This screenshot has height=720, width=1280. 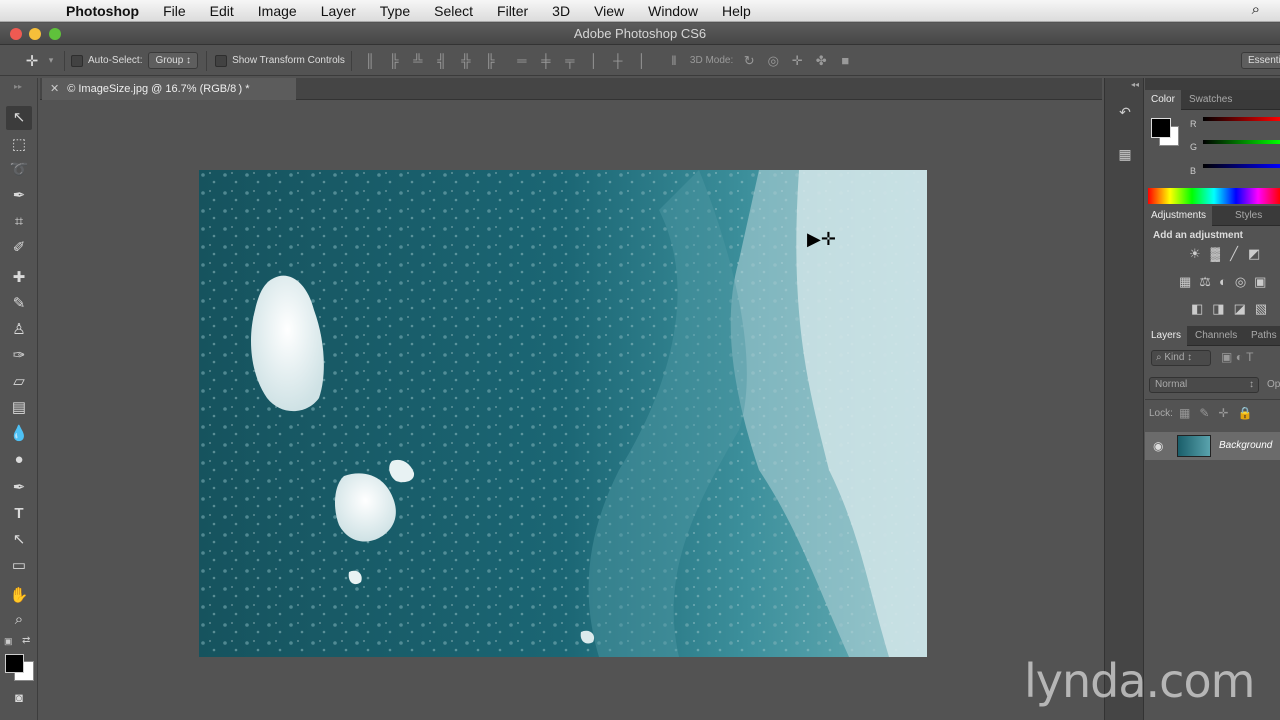 I want to click on workspace-switcher: Essentia, so click(x=1260, y=60).